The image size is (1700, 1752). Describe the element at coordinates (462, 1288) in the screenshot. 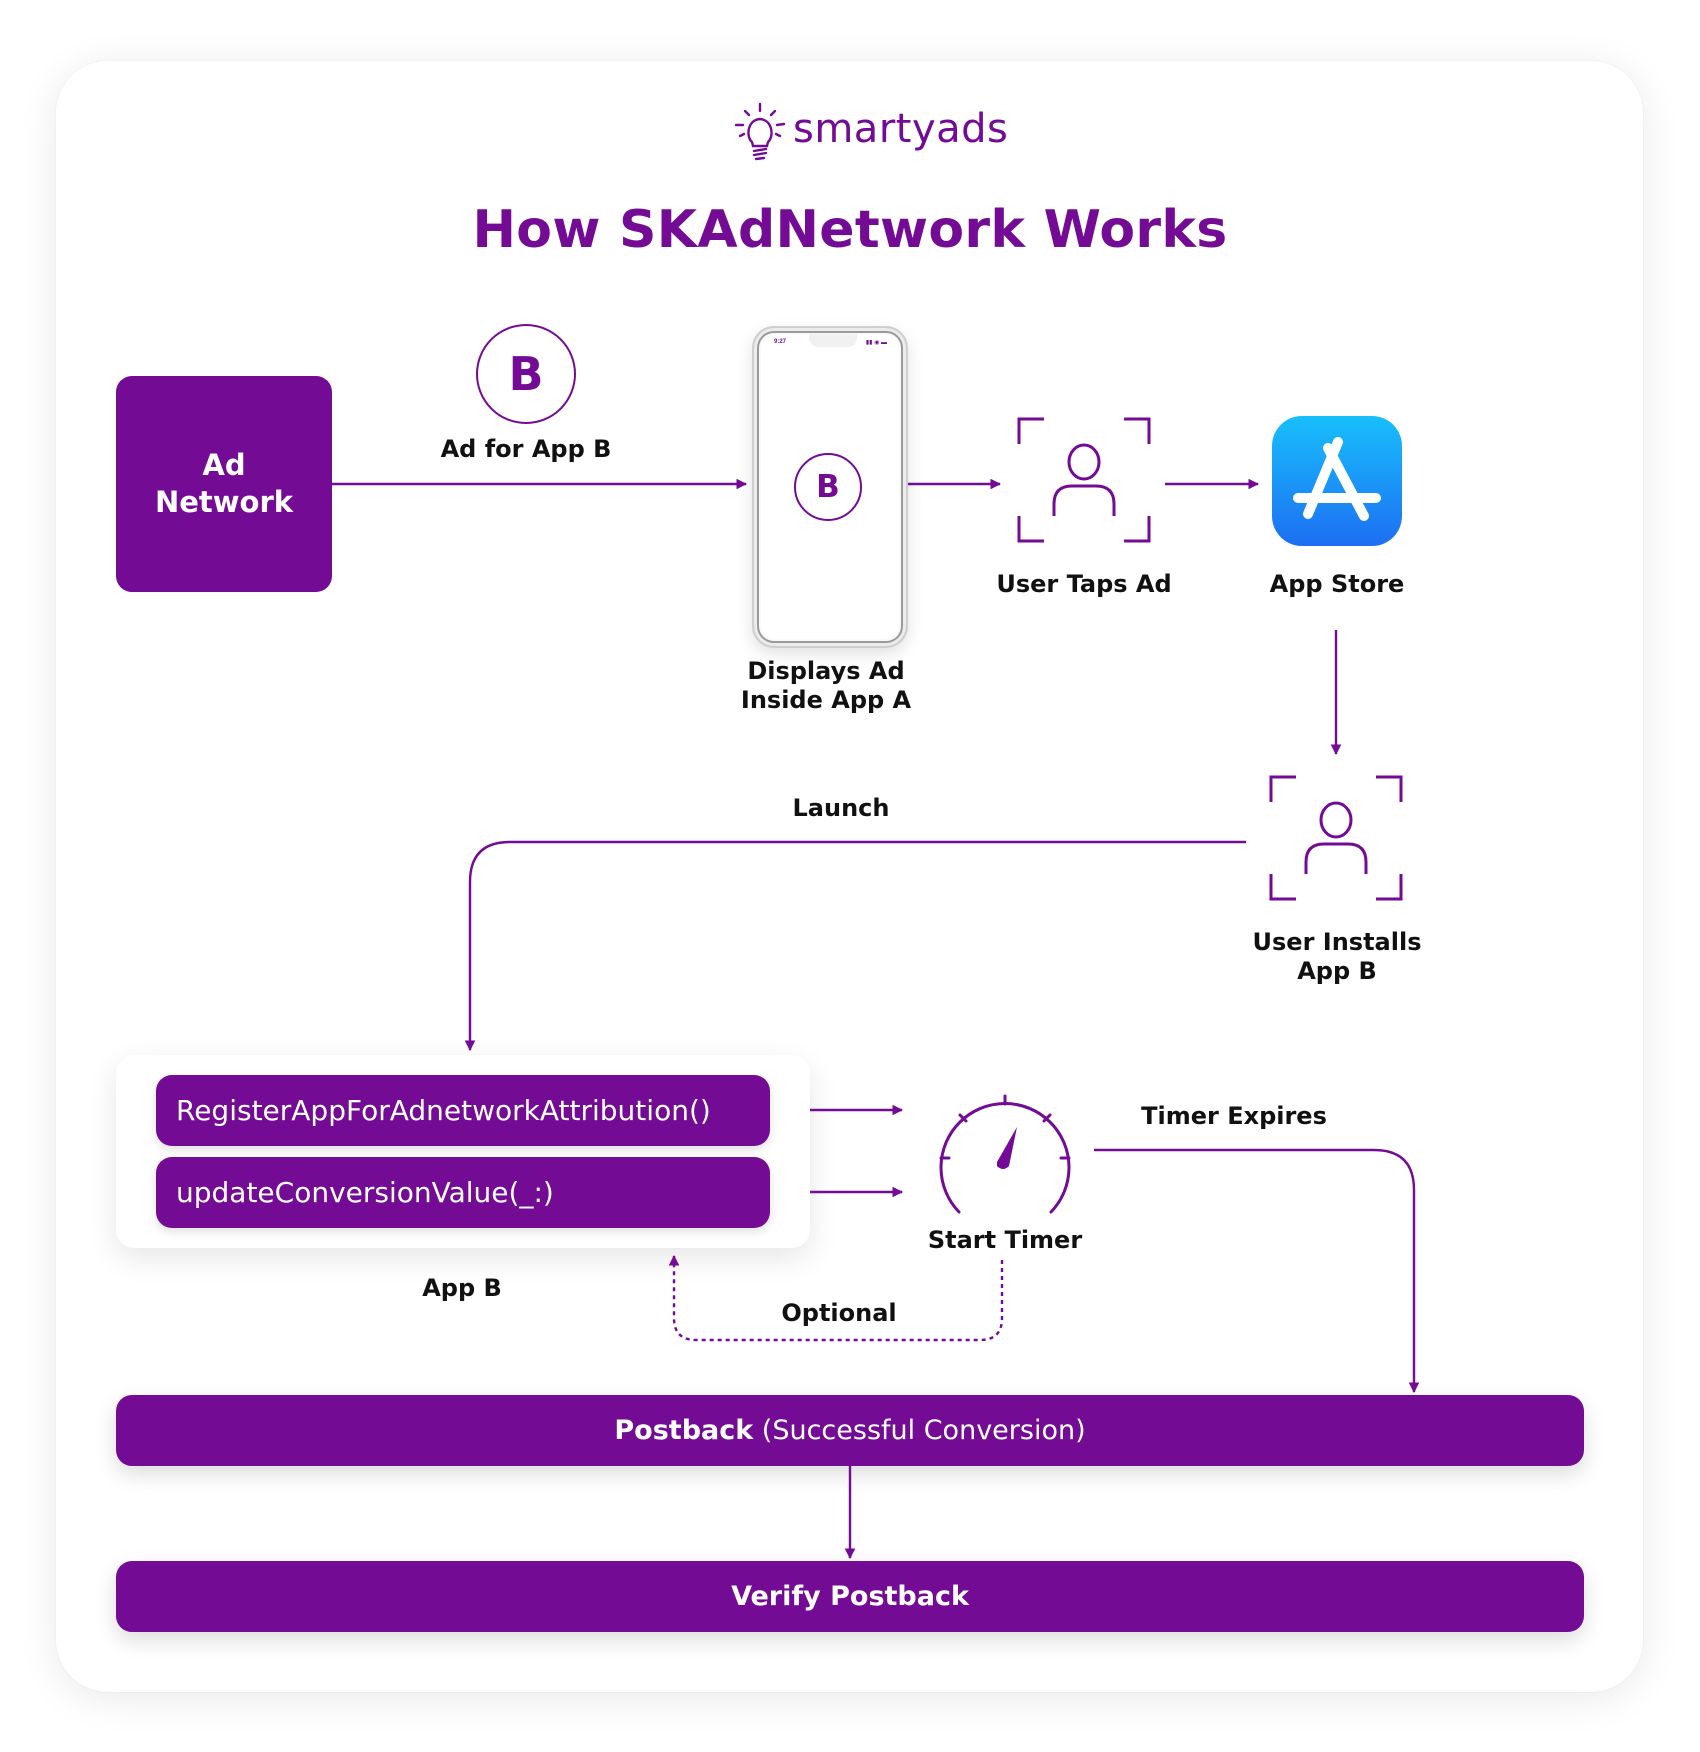

I see `app-b-label: App B` at that location.